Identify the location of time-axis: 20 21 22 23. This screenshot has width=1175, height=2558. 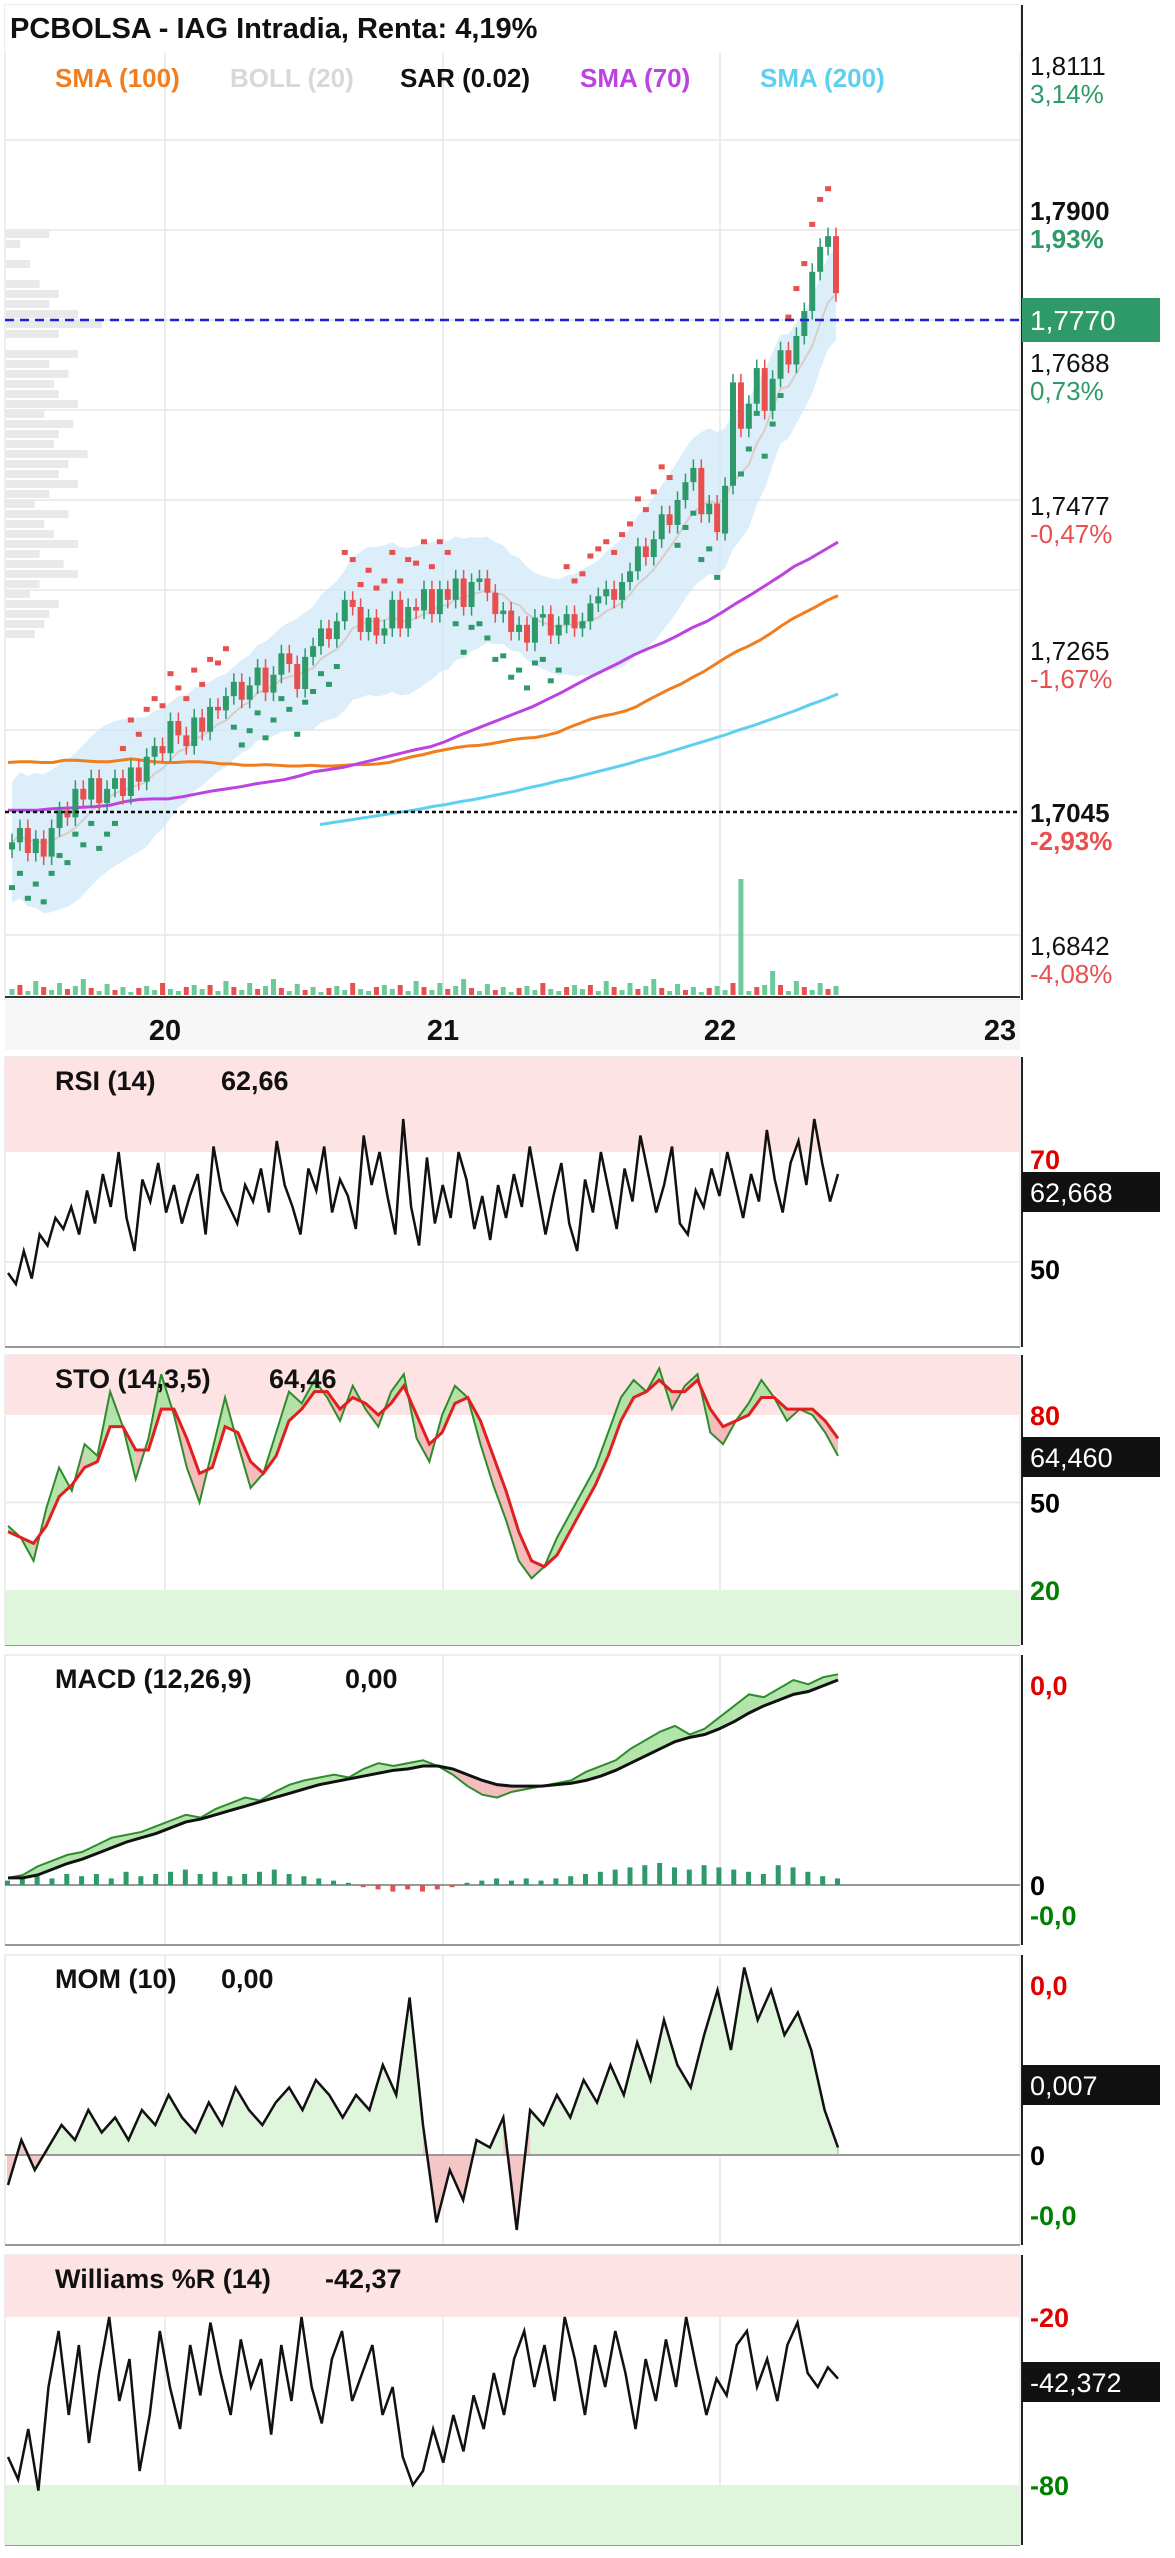
(512, 1025).